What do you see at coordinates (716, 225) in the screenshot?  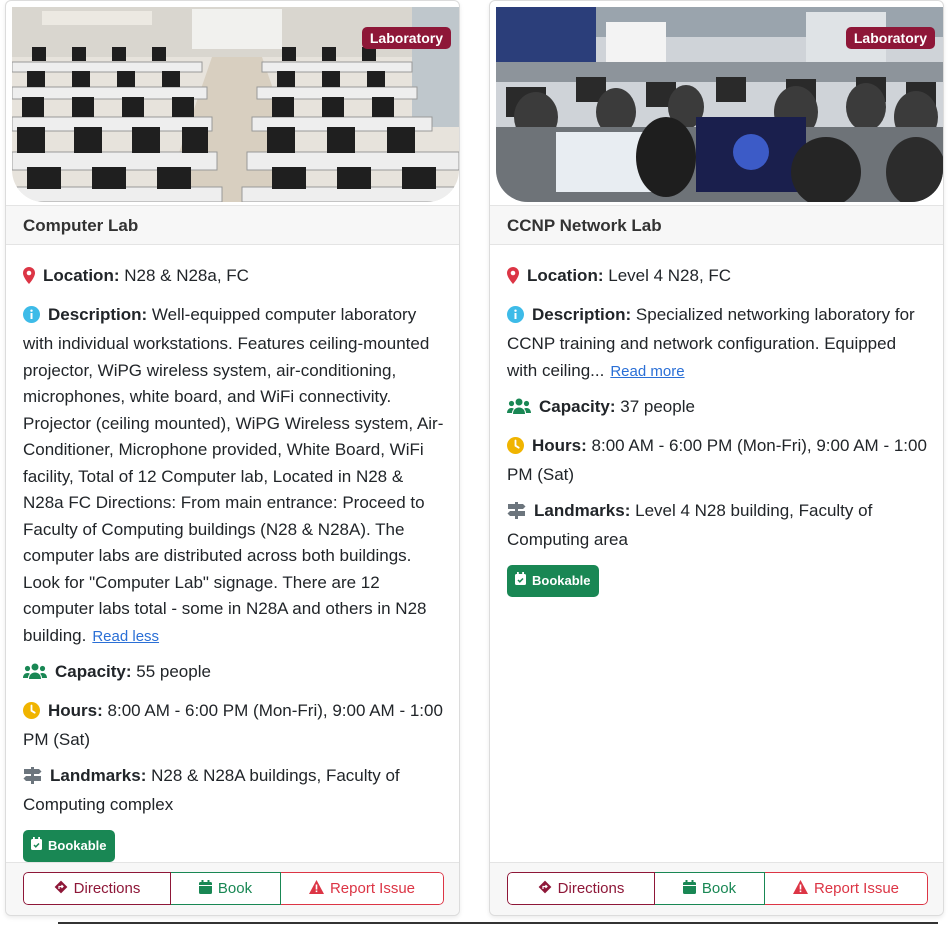 I see `card-title: CCNP Network Lab` at bounding box center [716, 225].